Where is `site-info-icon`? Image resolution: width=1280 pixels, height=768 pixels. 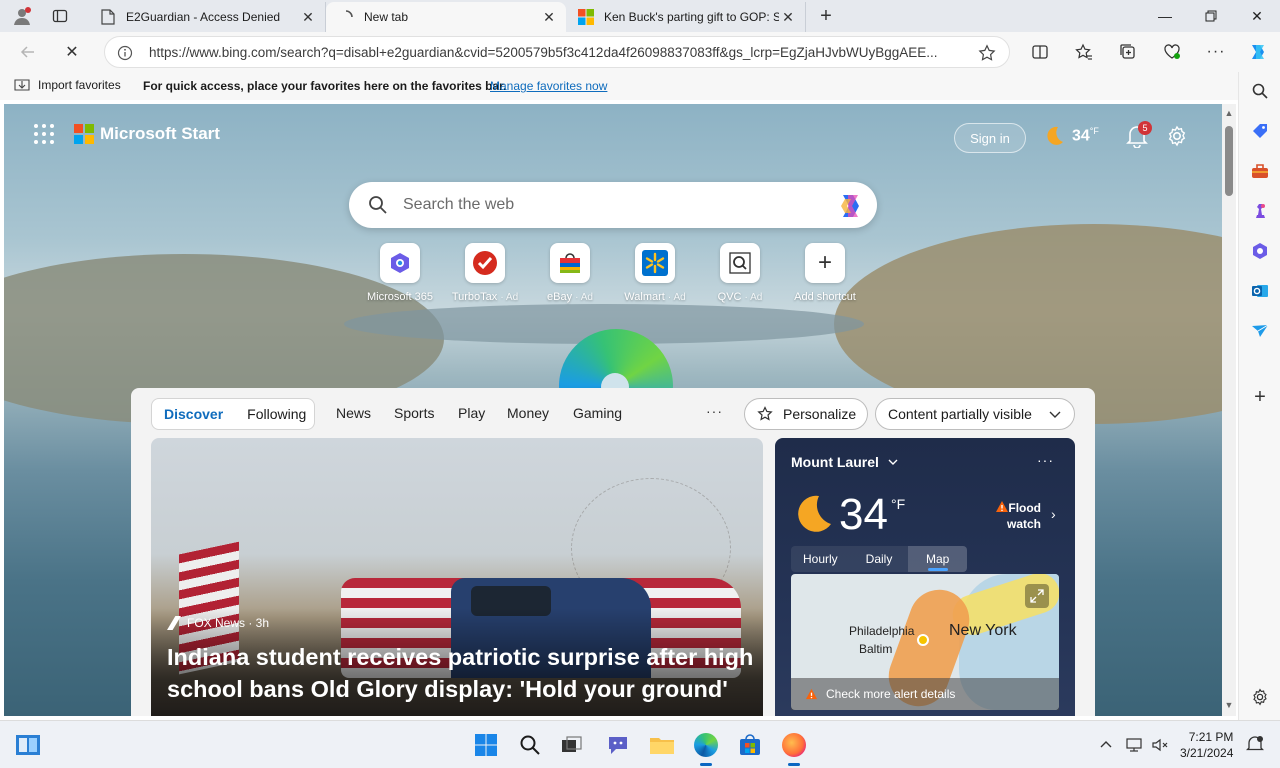 site-info-icon is located at coordinates (125, 53).